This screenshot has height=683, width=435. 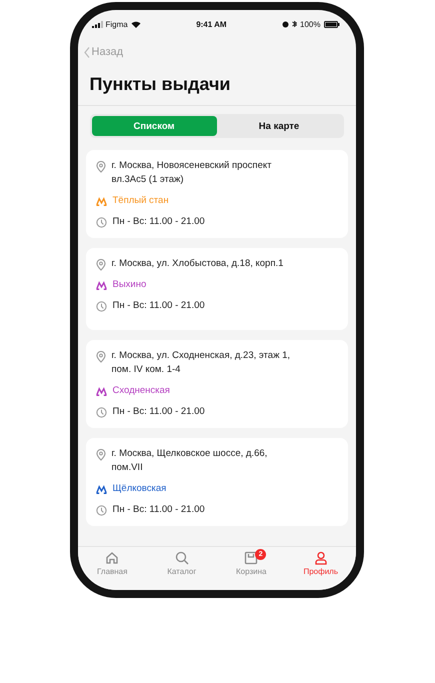 I want to click on metro-station: Выхино, so click(x=129, y=285).